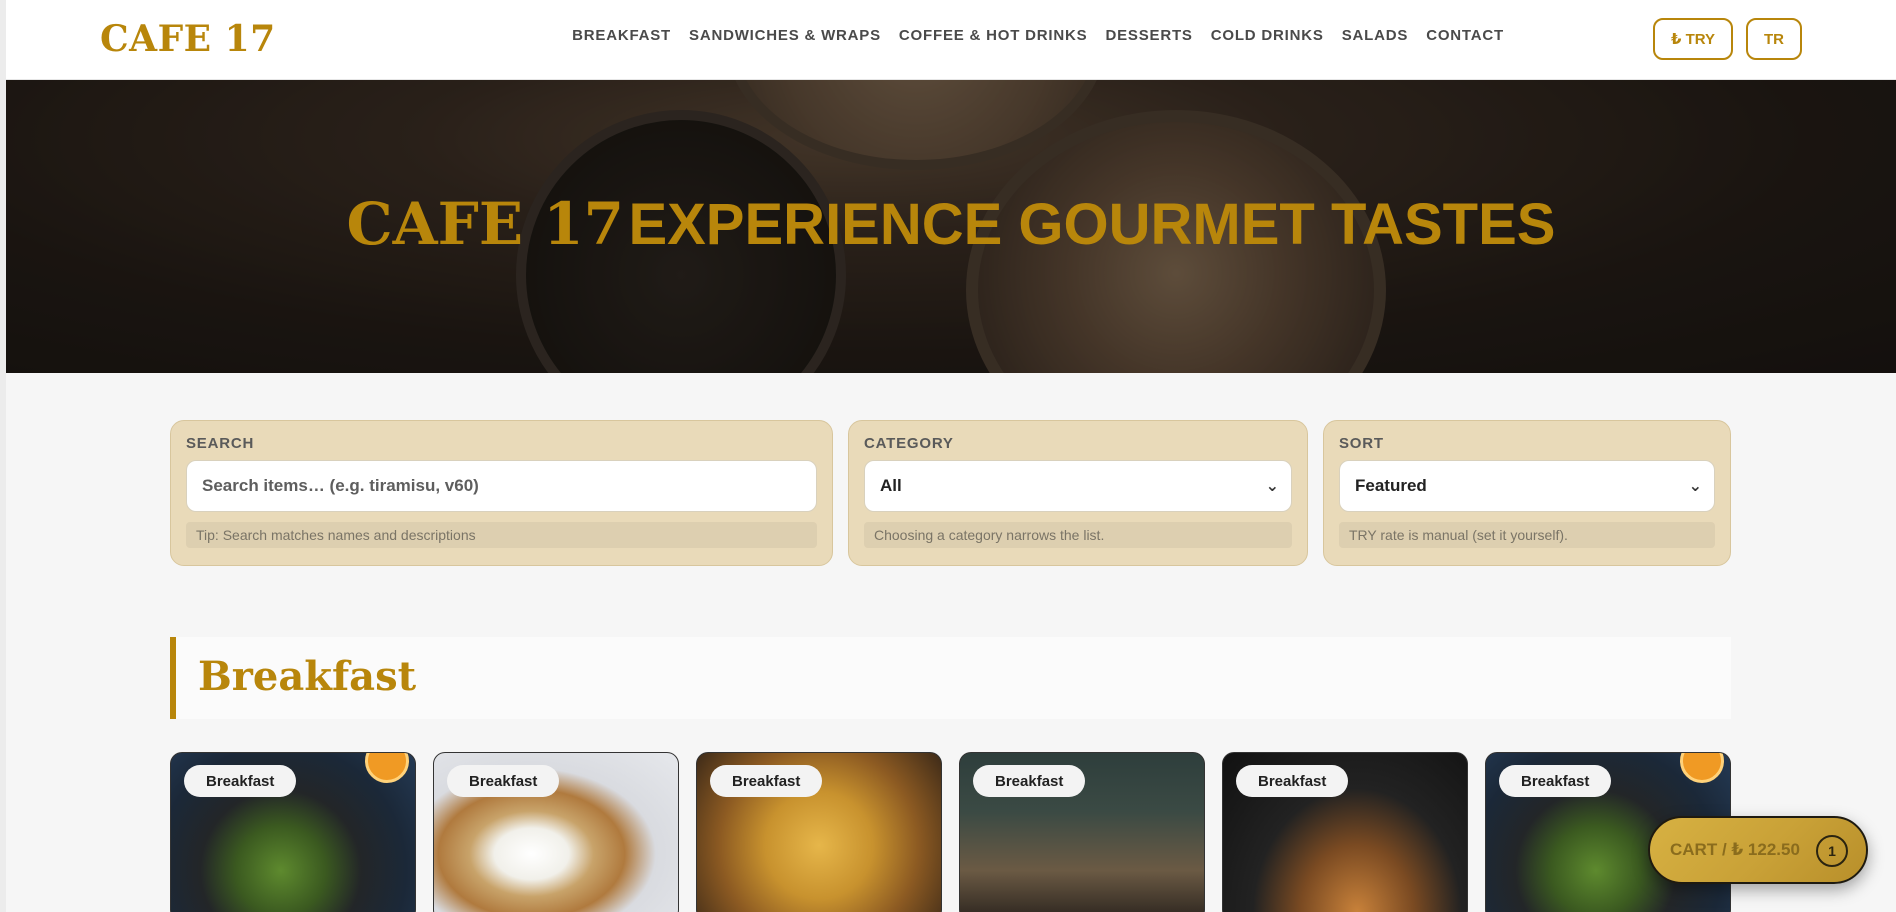 The height and width of the screenshot is (912, 1896). Describe the element at coordinates (1078, 535) in the screenshot. I see `category-hint: Choosing a category narrows the list.` at that location.